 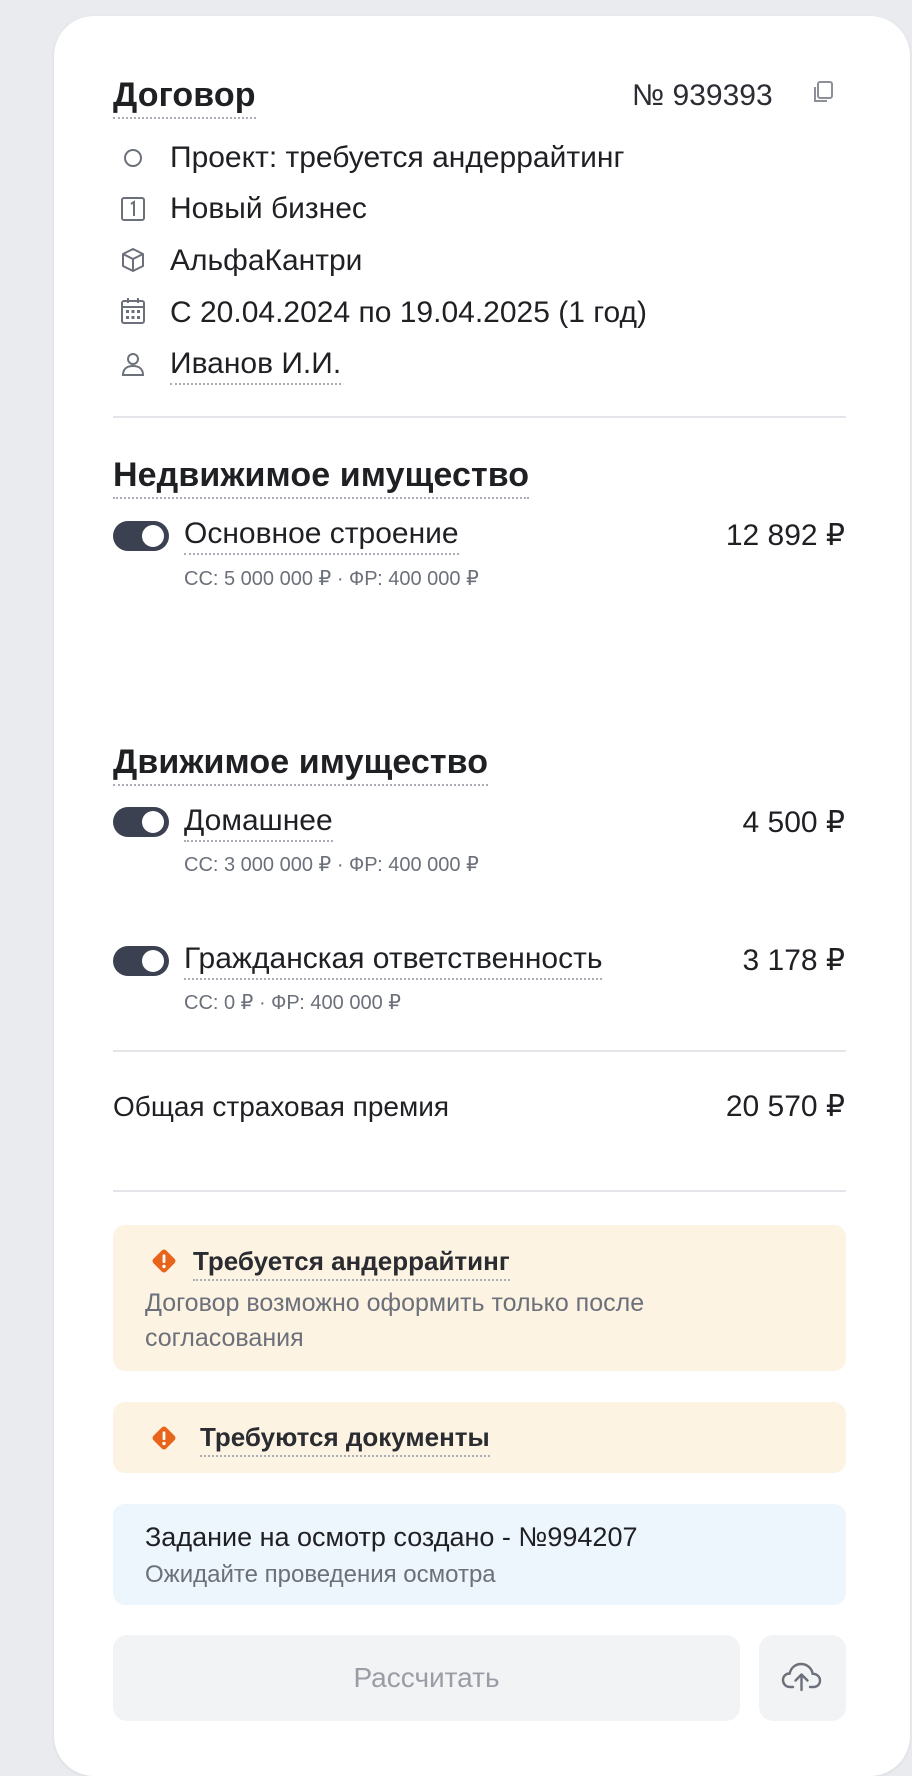 What do you see at coordinates (397, 157) in the screenshot?
I see `contract-status: Проект: требуется андеррайтинг` at bounding box center [397, 157].